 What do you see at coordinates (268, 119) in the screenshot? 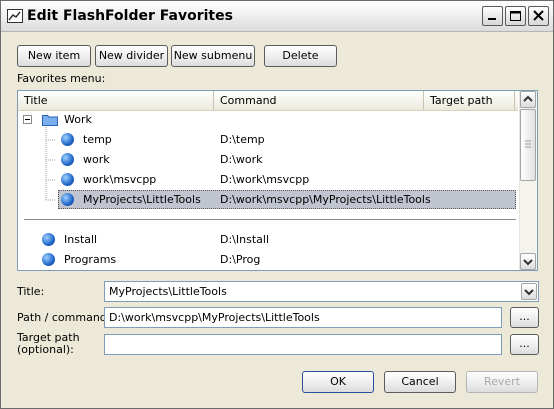
I see `list-item: Work` at bounding box center [268, 119].